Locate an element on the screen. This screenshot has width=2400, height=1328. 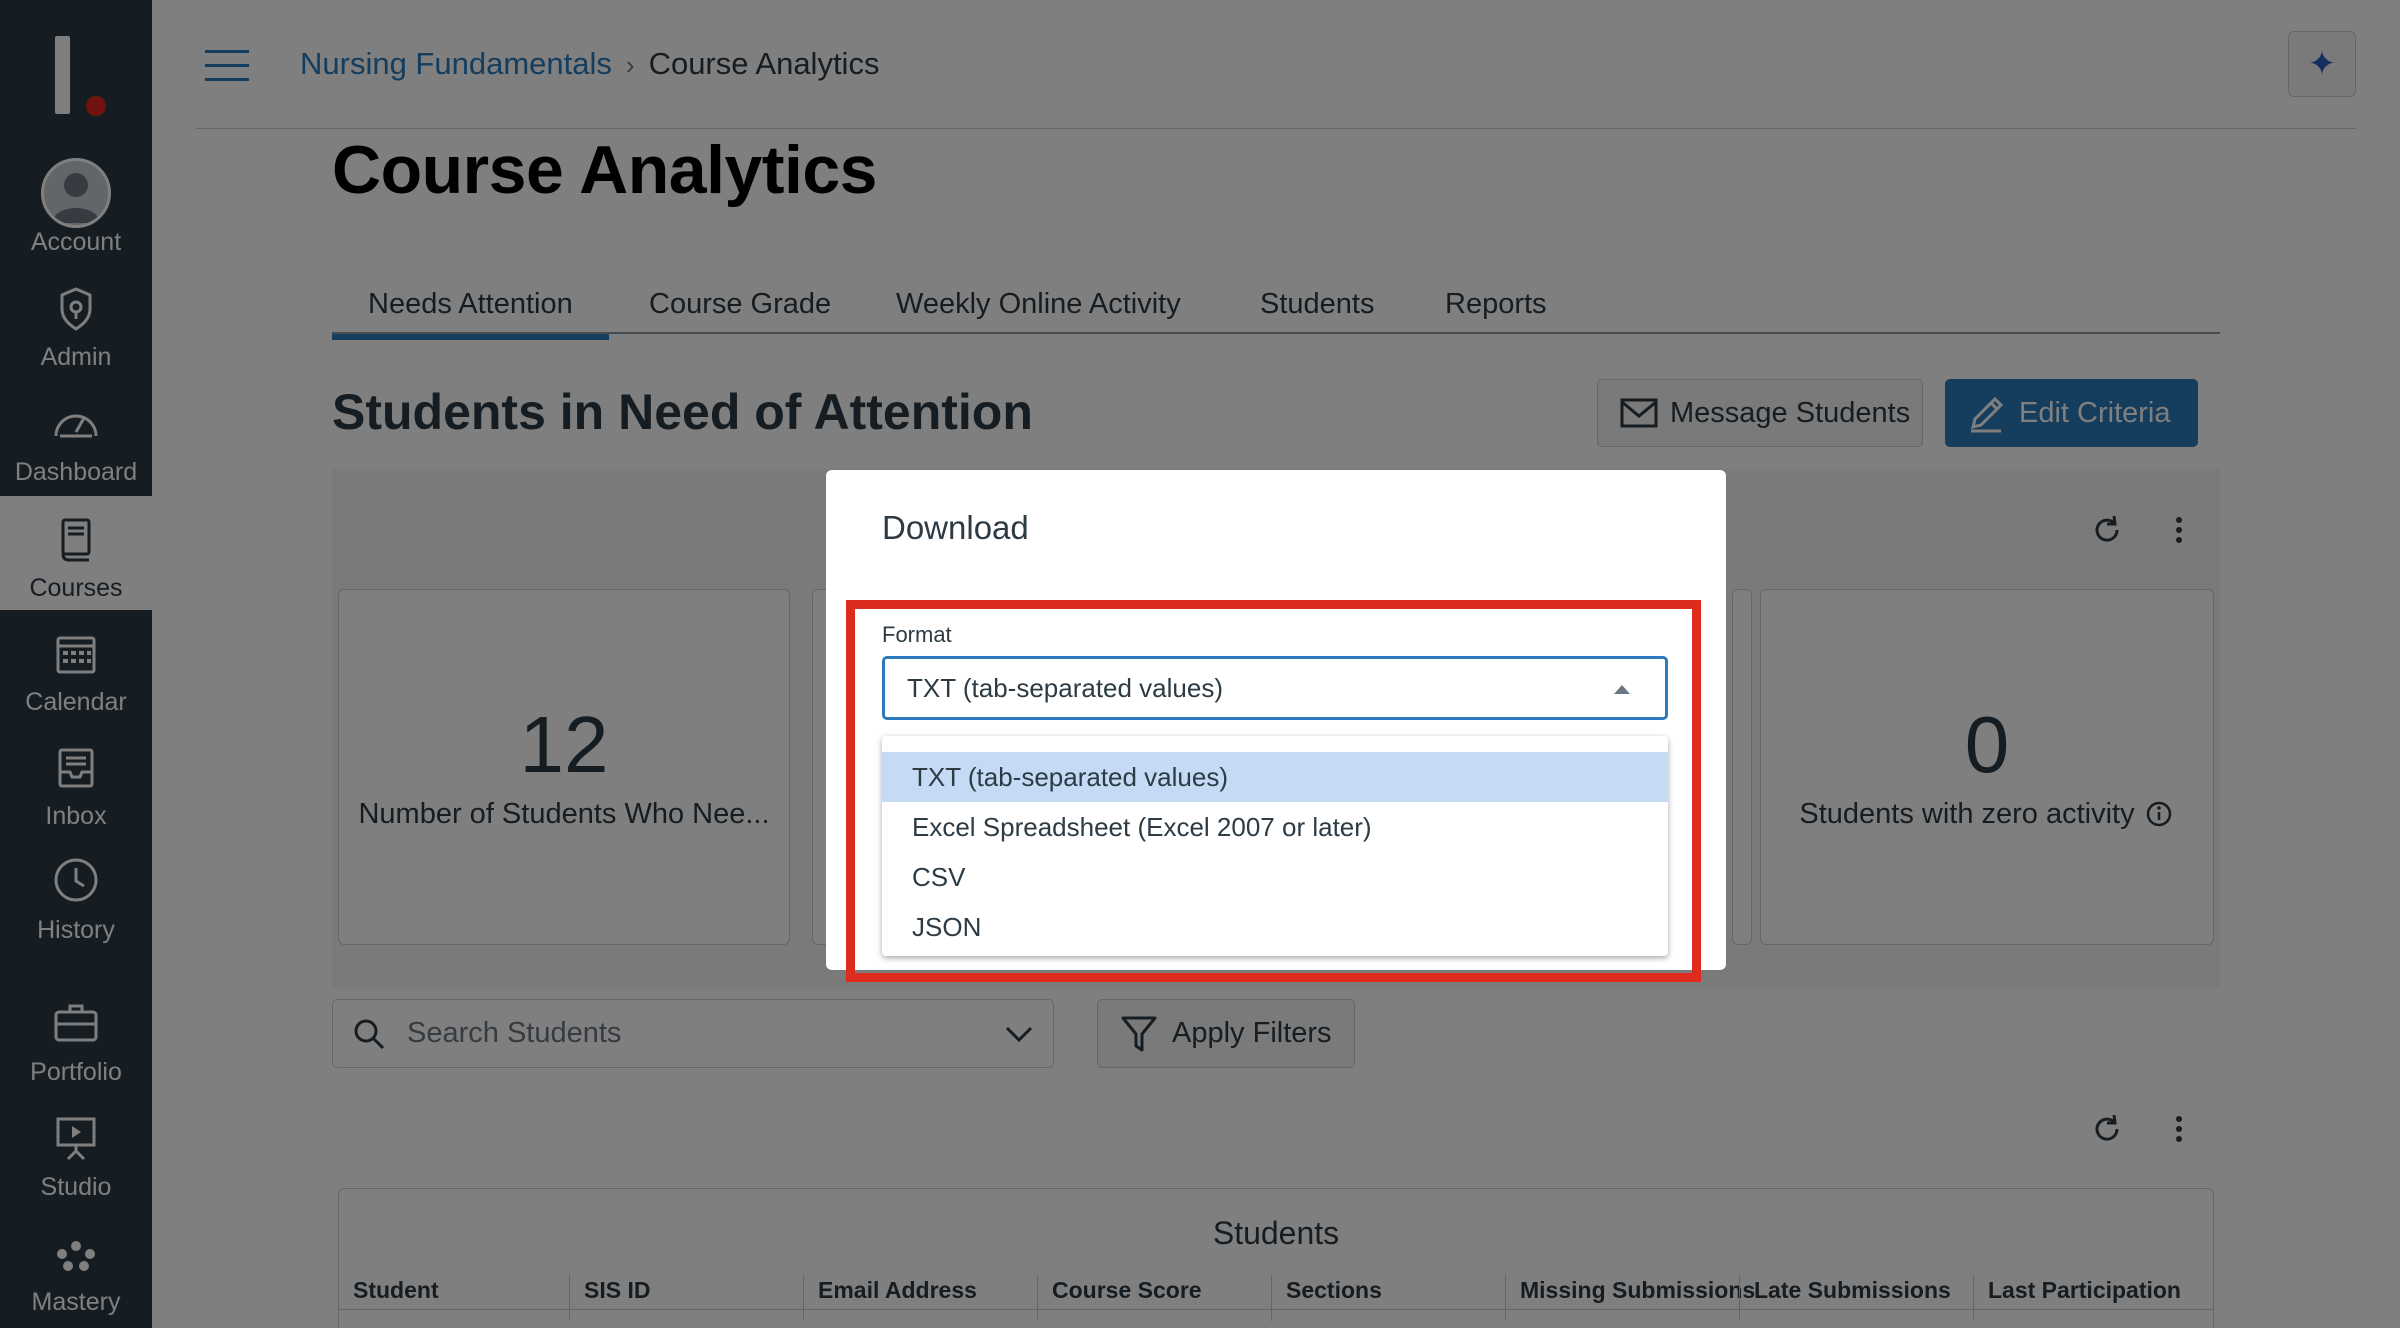
format-option-json: JSON is located at coordinates (1275, 927).